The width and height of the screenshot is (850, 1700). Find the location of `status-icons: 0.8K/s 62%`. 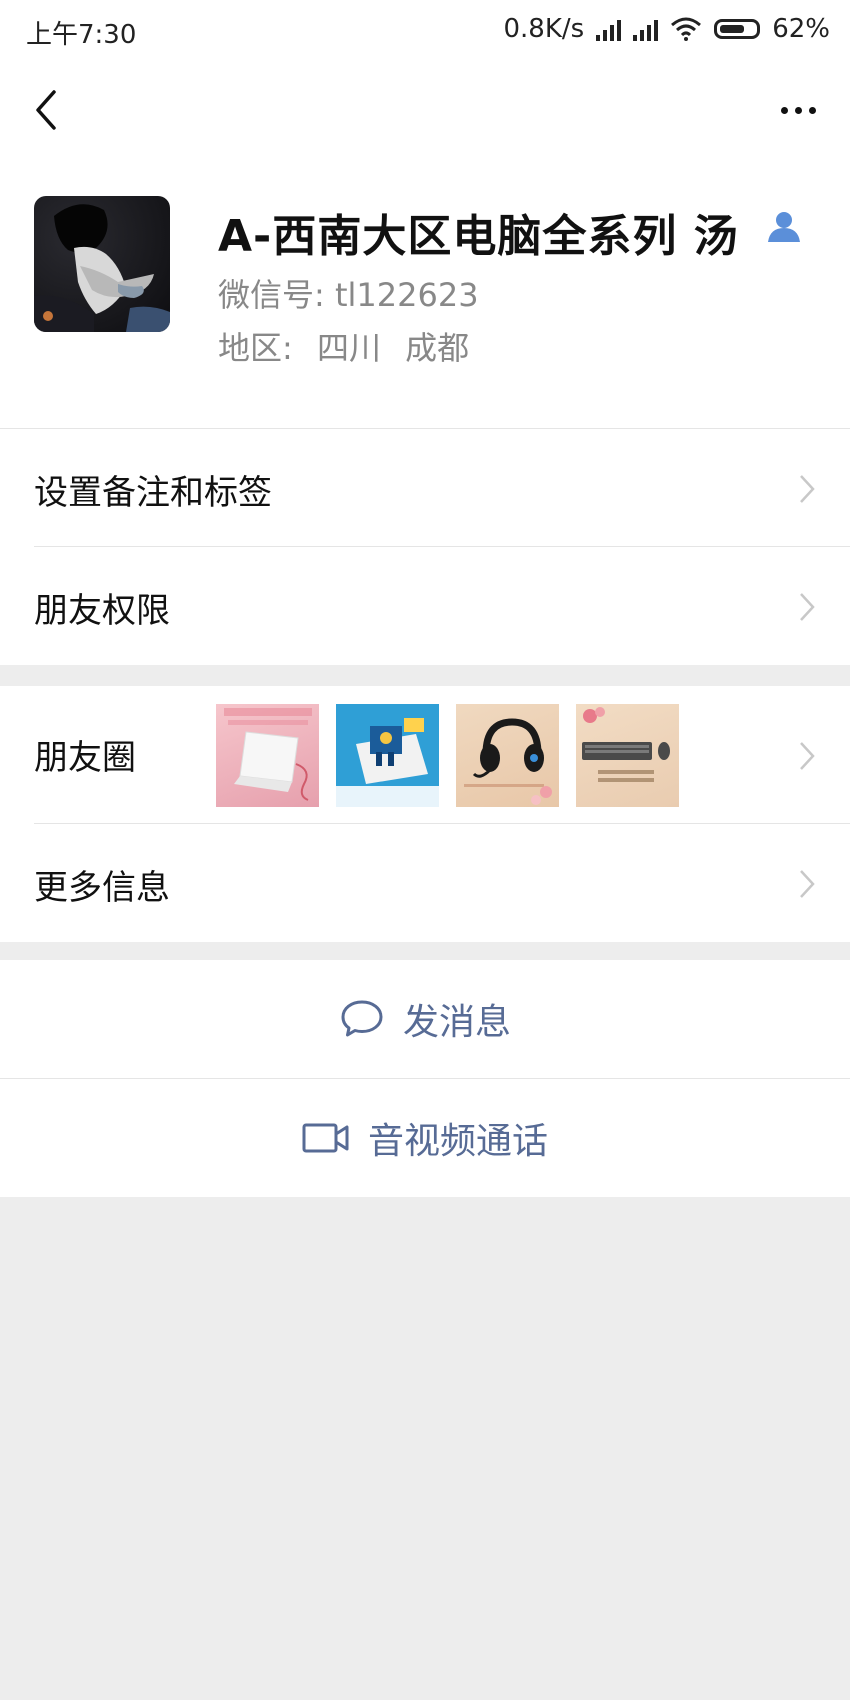

status-icons: 0.8K/s 62% is located at coordinates (666, 29).